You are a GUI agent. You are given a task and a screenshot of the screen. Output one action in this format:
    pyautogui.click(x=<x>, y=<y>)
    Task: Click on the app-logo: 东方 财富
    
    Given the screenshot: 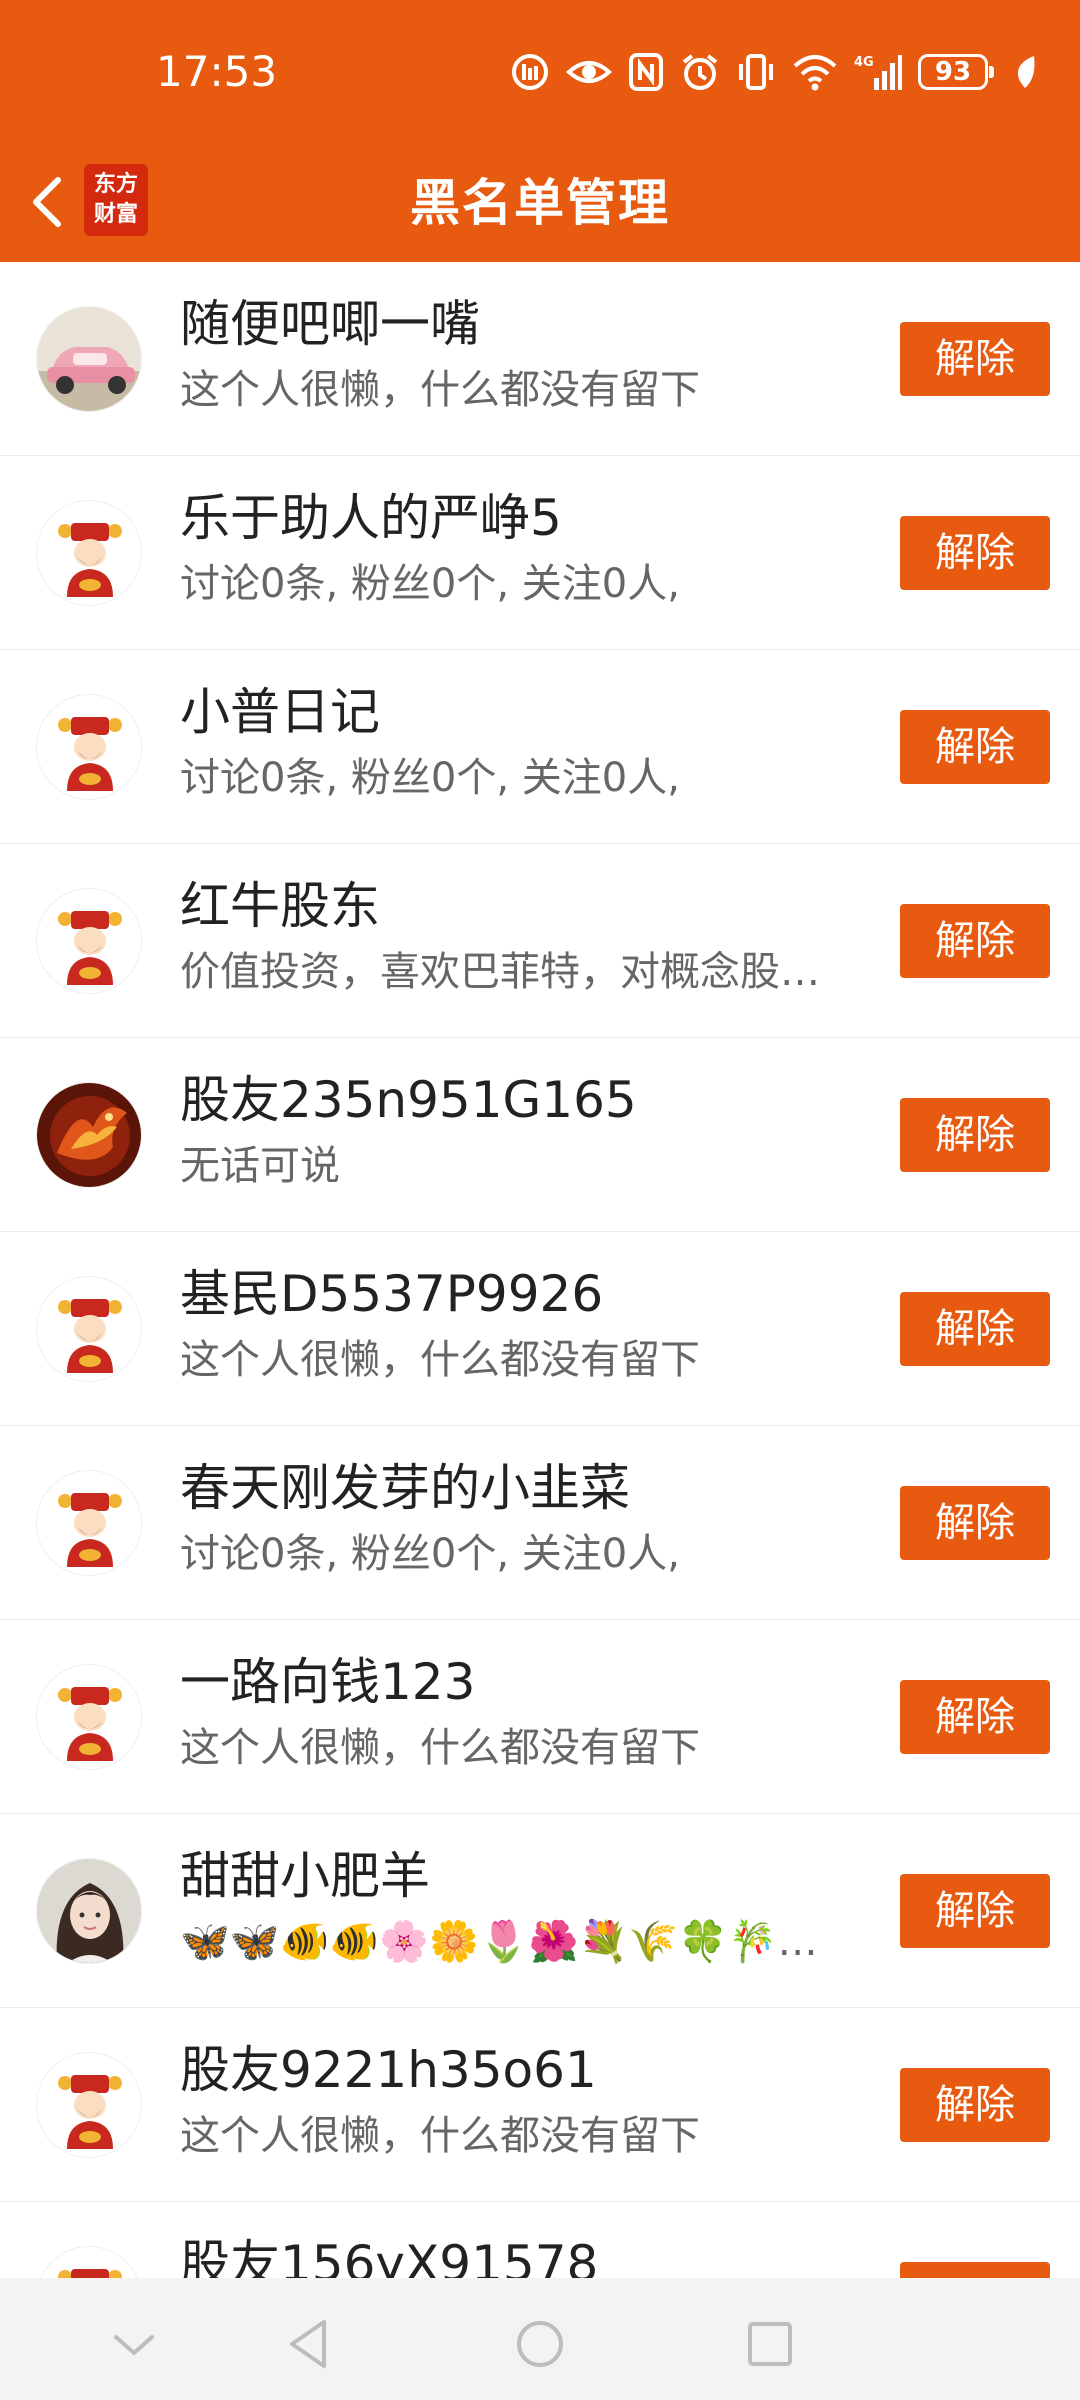 What is the action you would take?
    pyautogui.click(x=116, y=200)
    